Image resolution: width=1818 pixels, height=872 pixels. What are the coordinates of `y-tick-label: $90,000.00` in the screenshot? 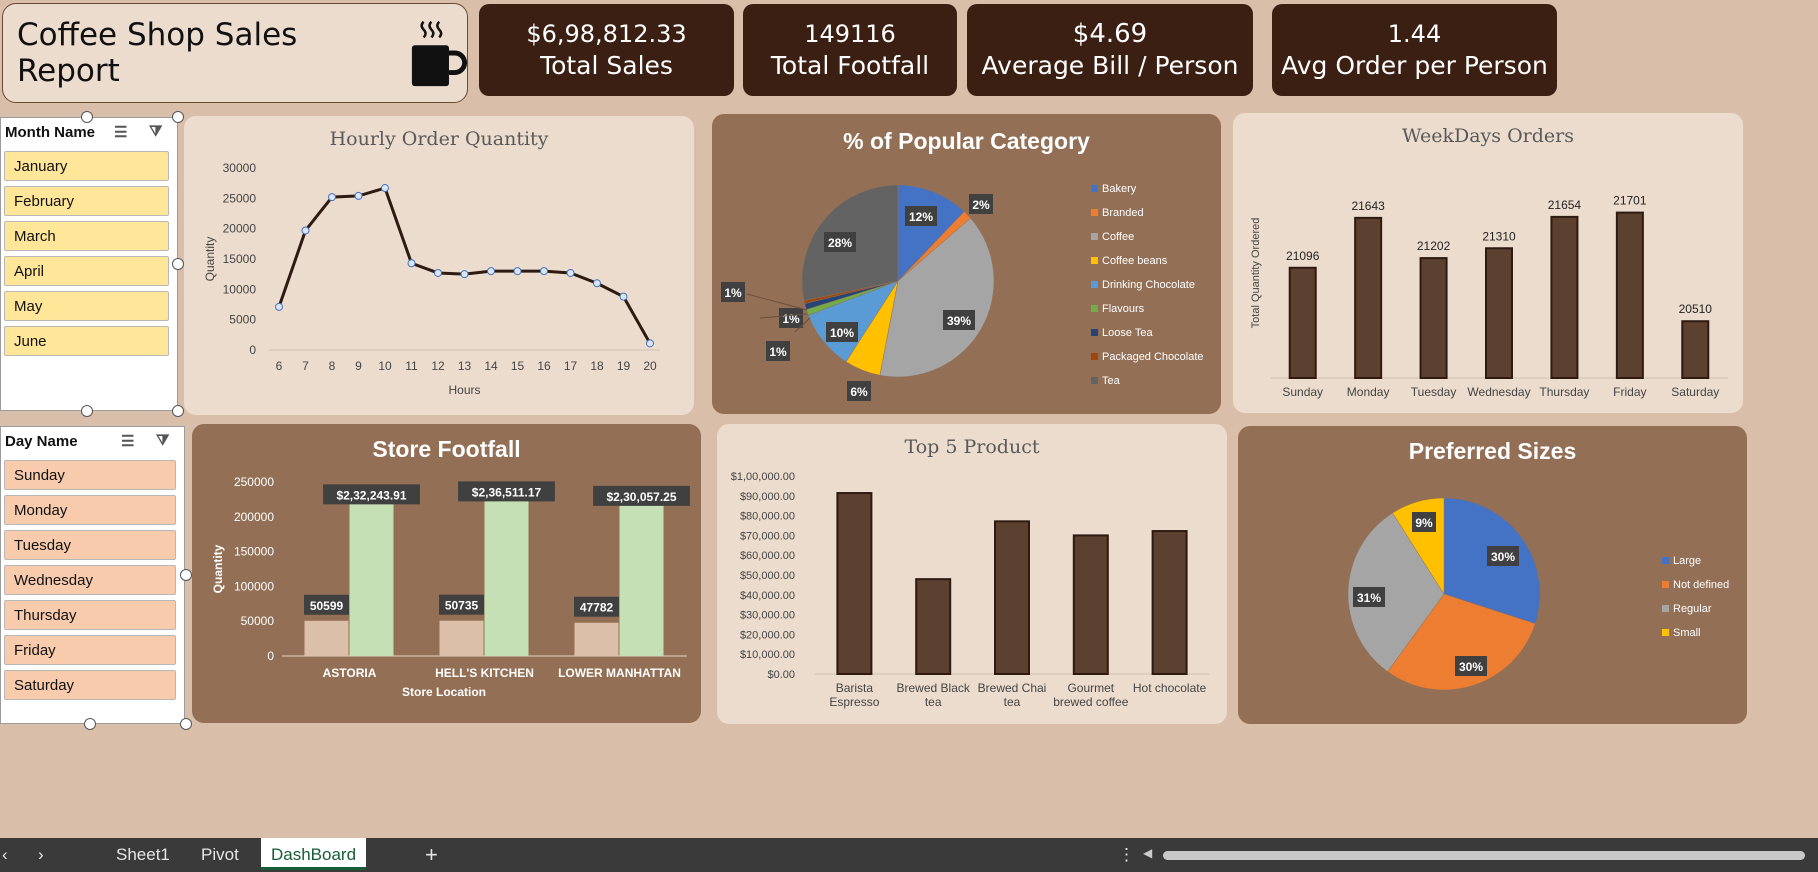 It's located at (767, 497).